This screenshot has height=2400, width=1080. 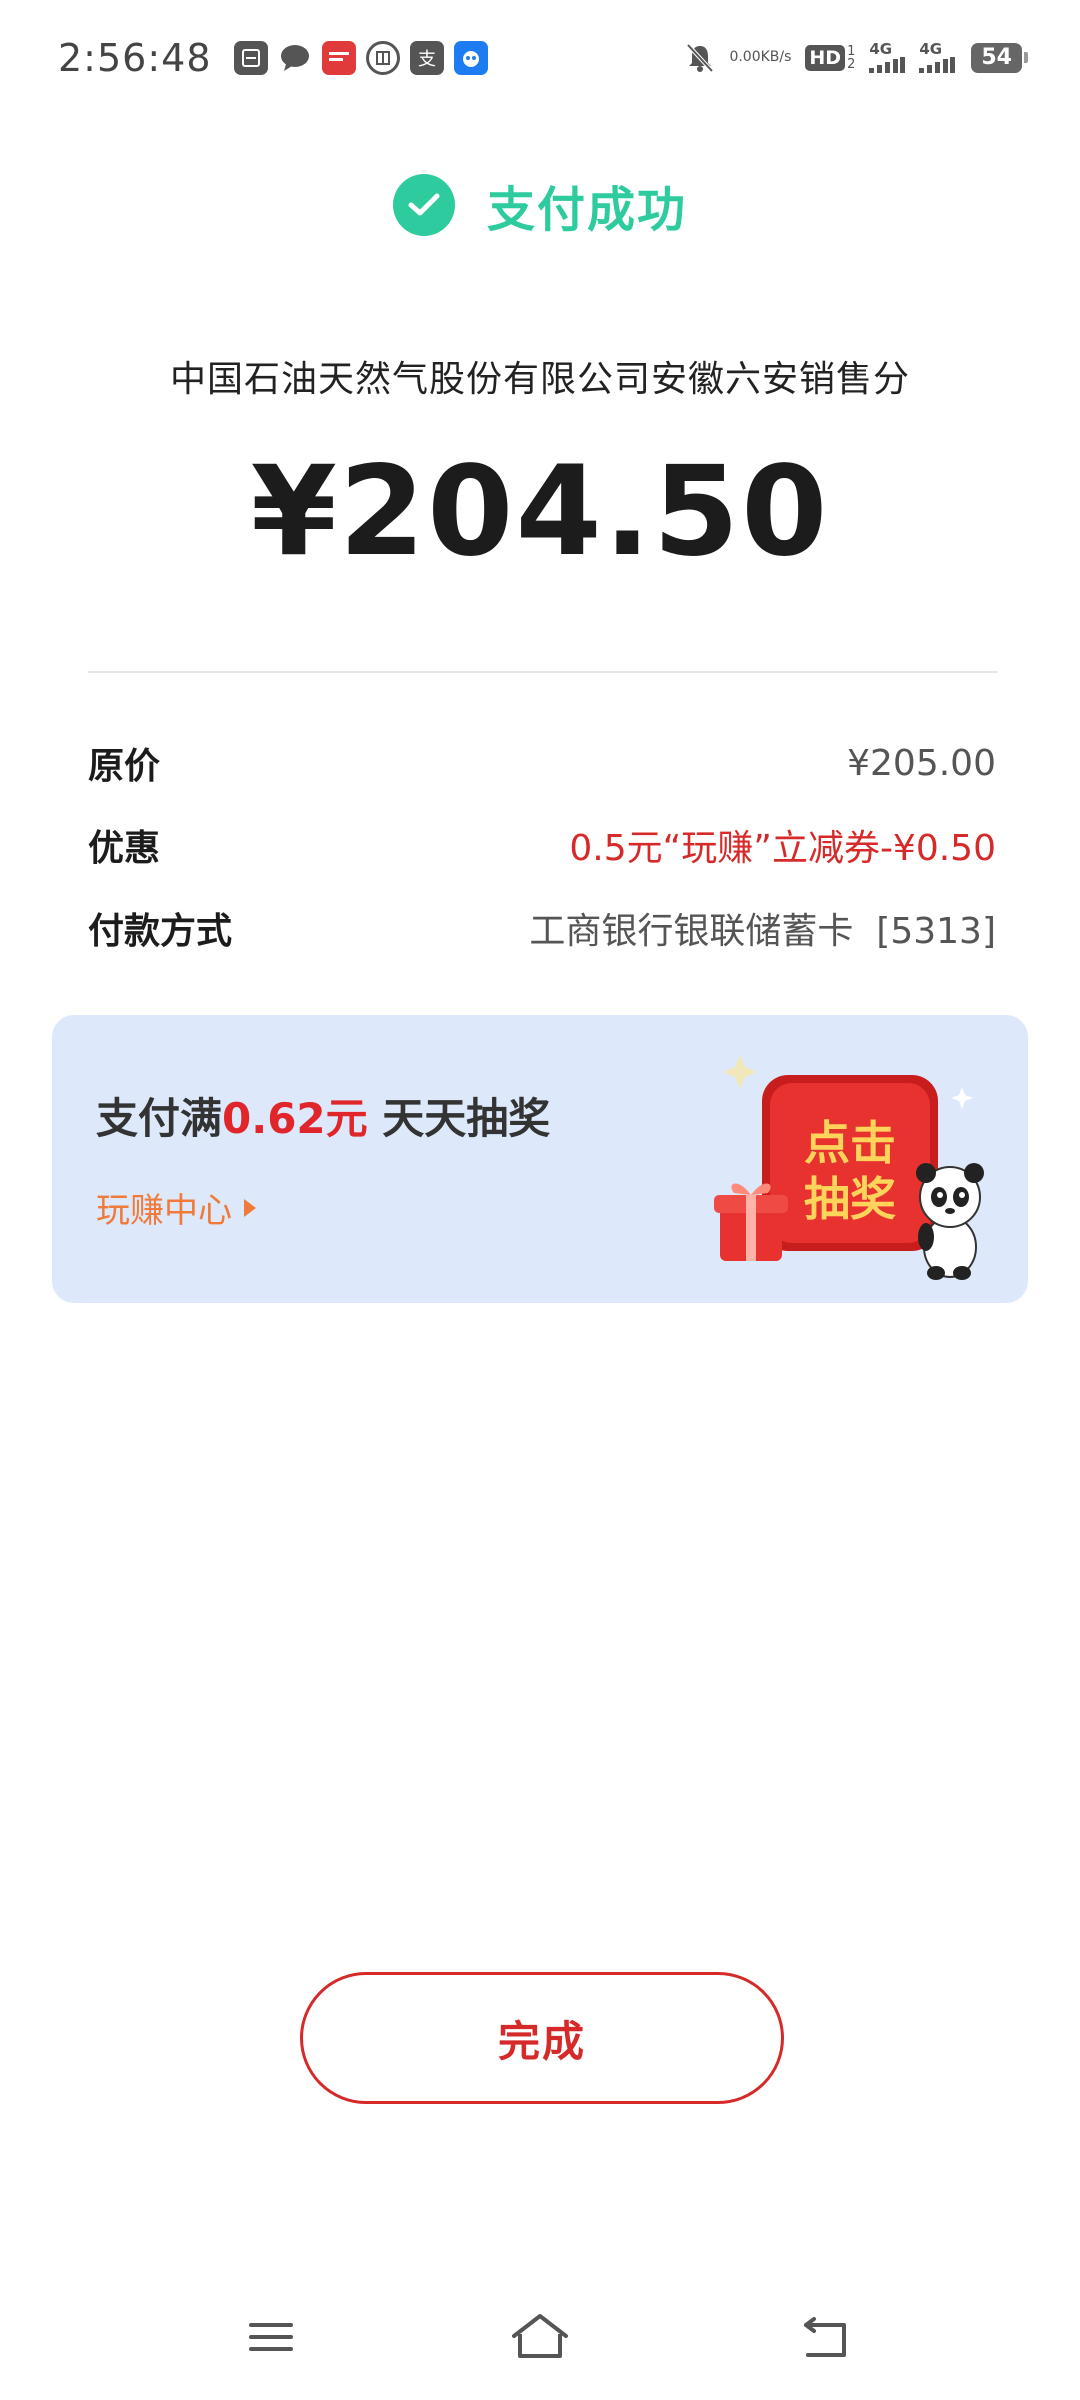 I want to click on check-icon, so click(x=423, y=205).